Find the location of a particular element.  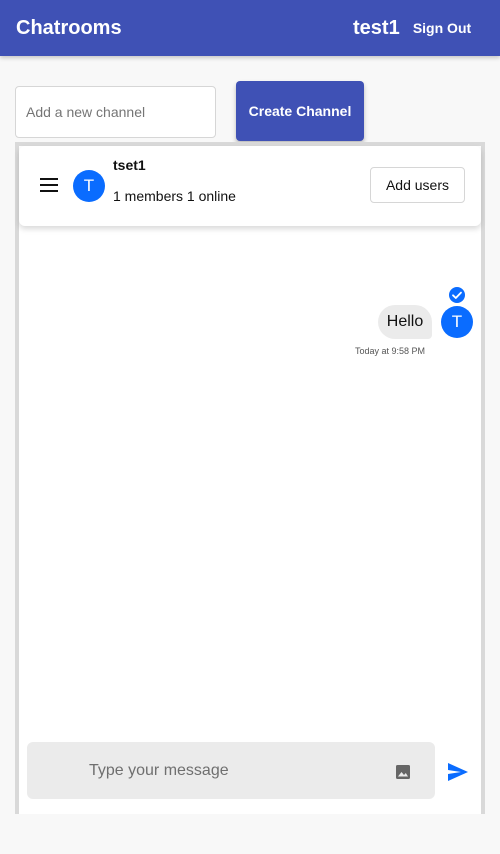

hamburger-menu-icon is located at coordinates (50, 186).